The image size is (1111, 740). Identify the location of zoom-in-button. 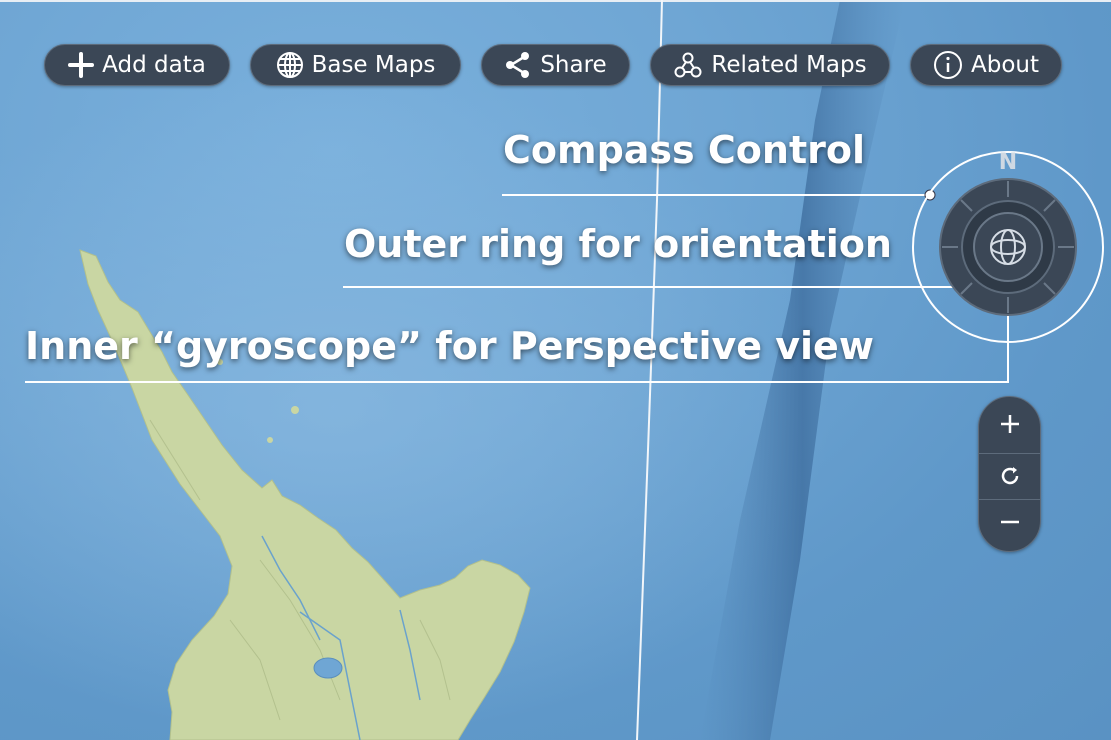
(1009, 424).